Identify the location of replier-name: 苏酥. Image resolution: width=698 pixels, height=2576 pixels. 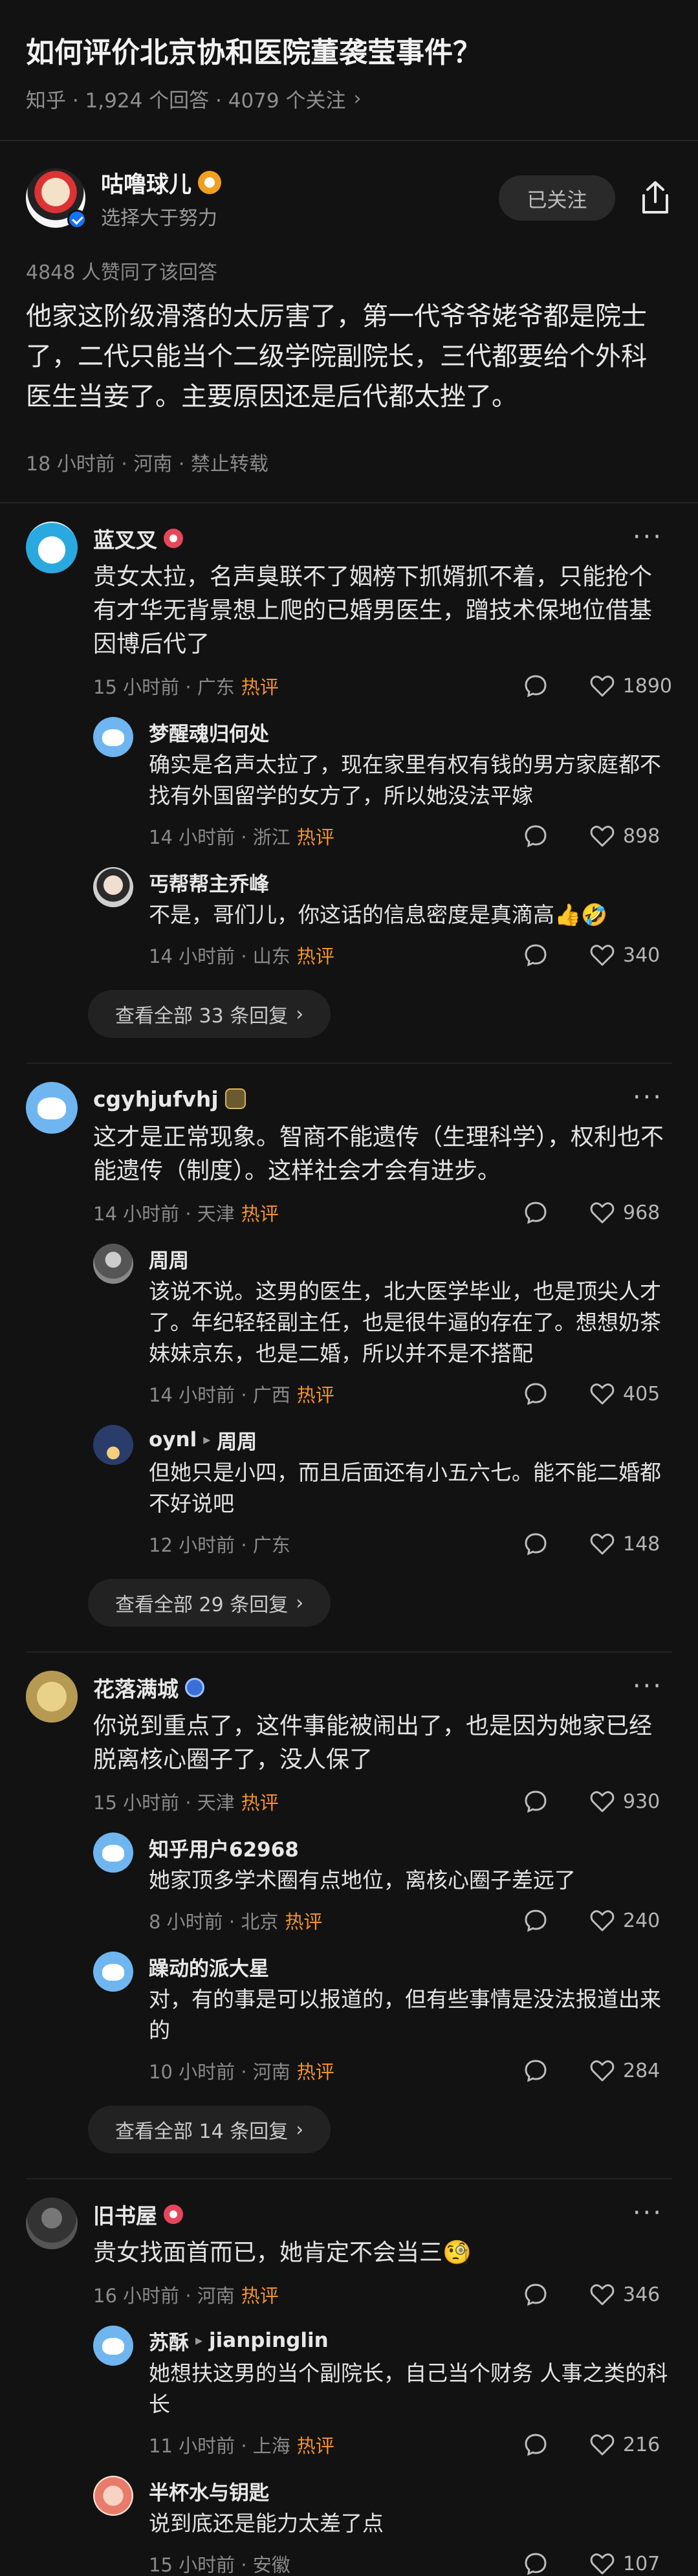
(169, 2343).